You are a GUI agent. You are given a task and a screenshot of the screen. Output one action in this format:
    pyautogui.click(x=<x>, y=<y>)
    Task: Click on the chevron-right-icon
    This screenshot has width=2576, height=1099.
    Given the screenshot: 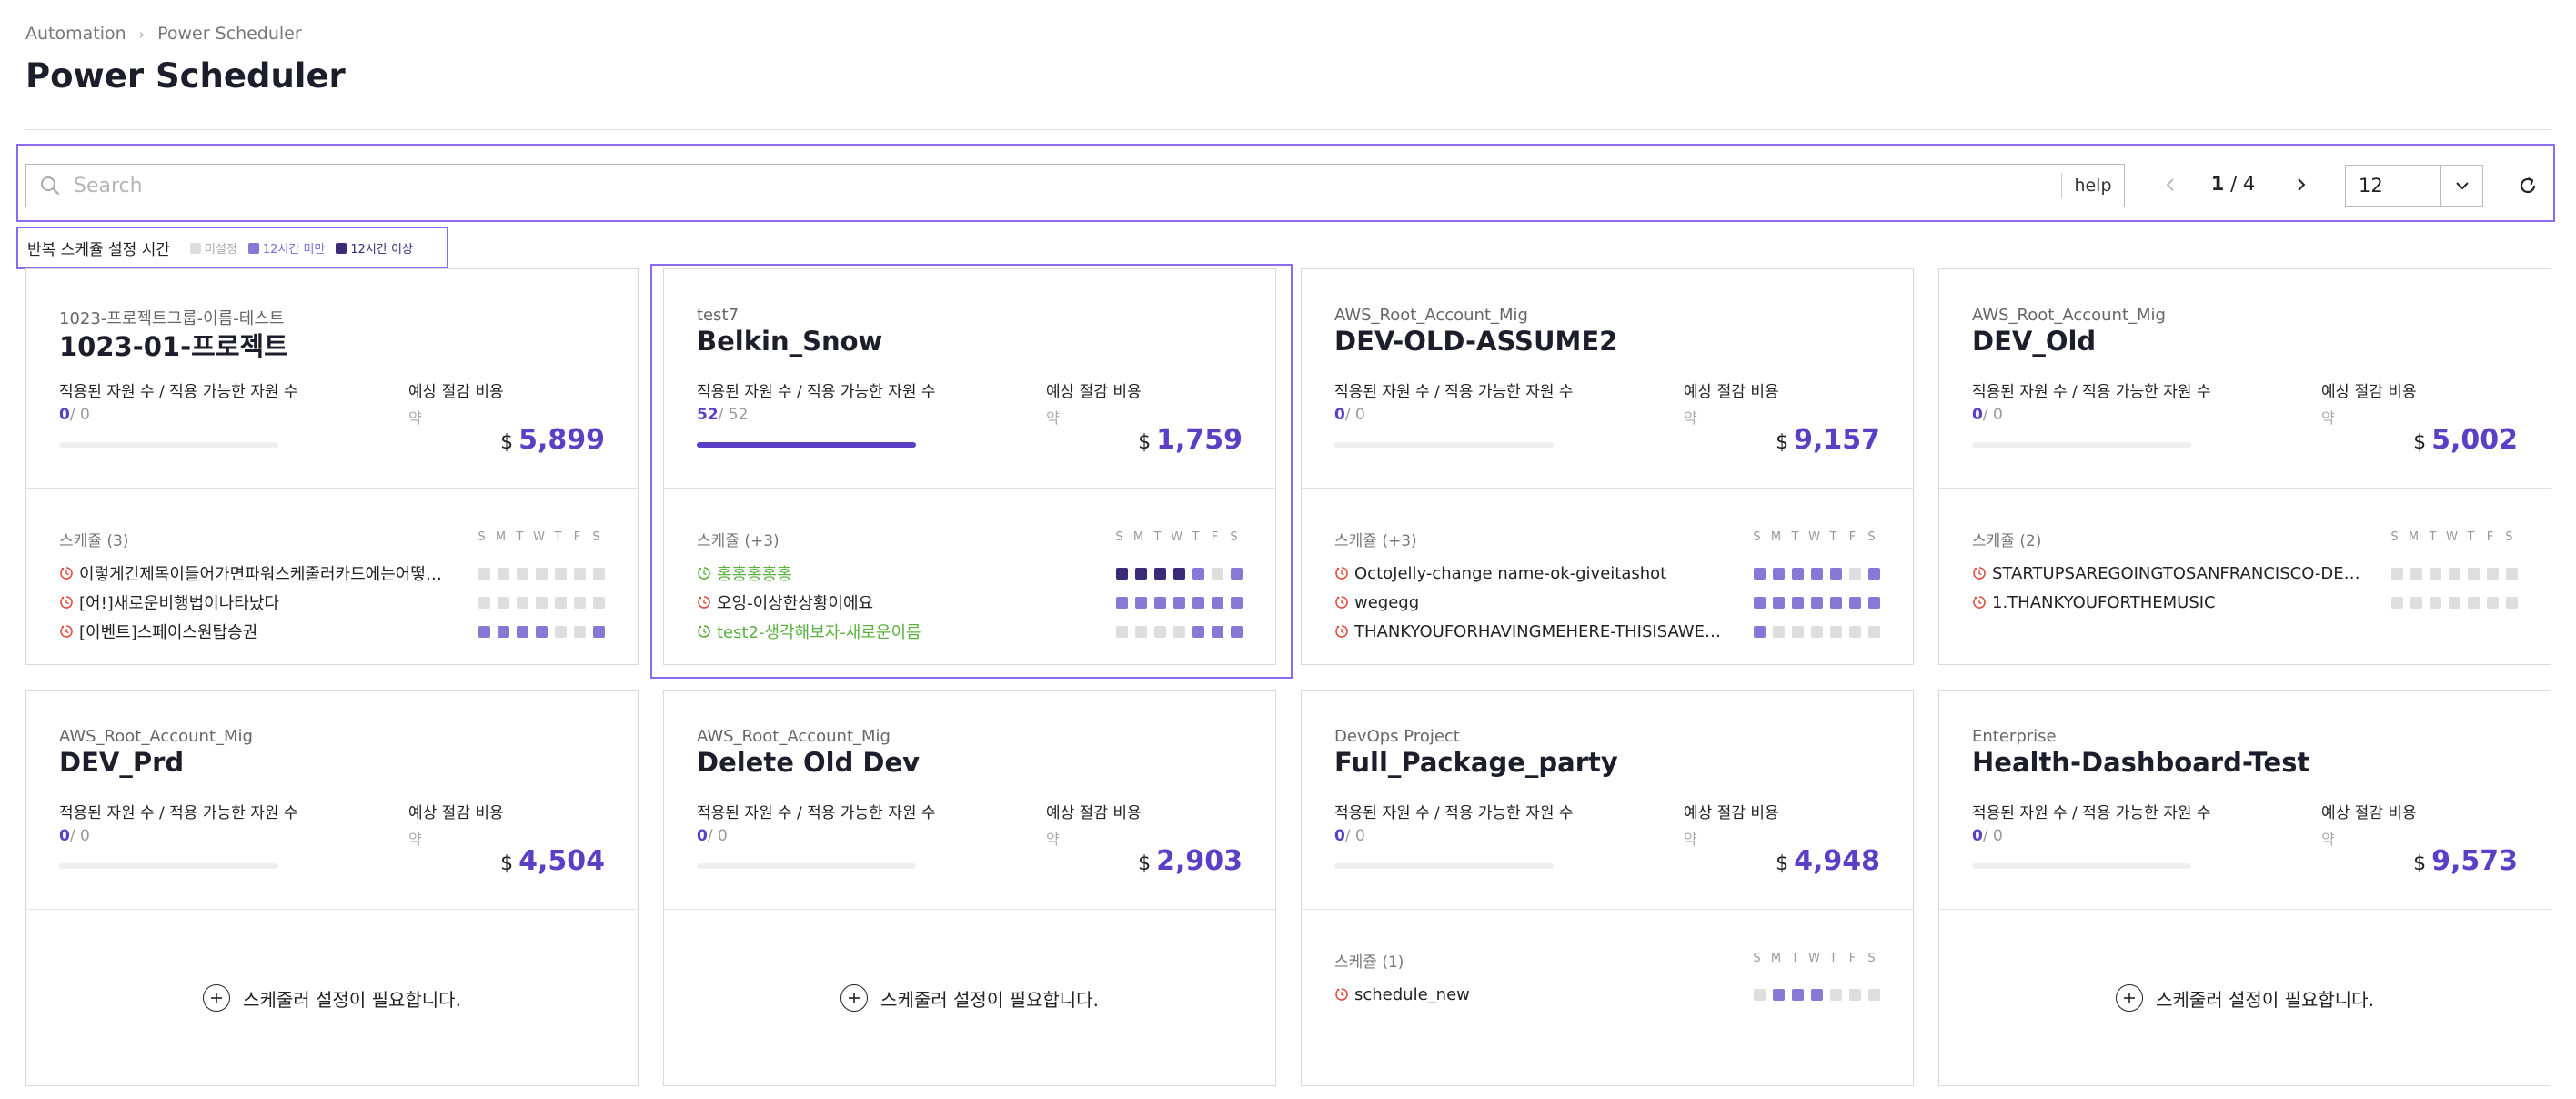 What is the action you would take?
    pyautogui.click(x=2302, y=185)
    